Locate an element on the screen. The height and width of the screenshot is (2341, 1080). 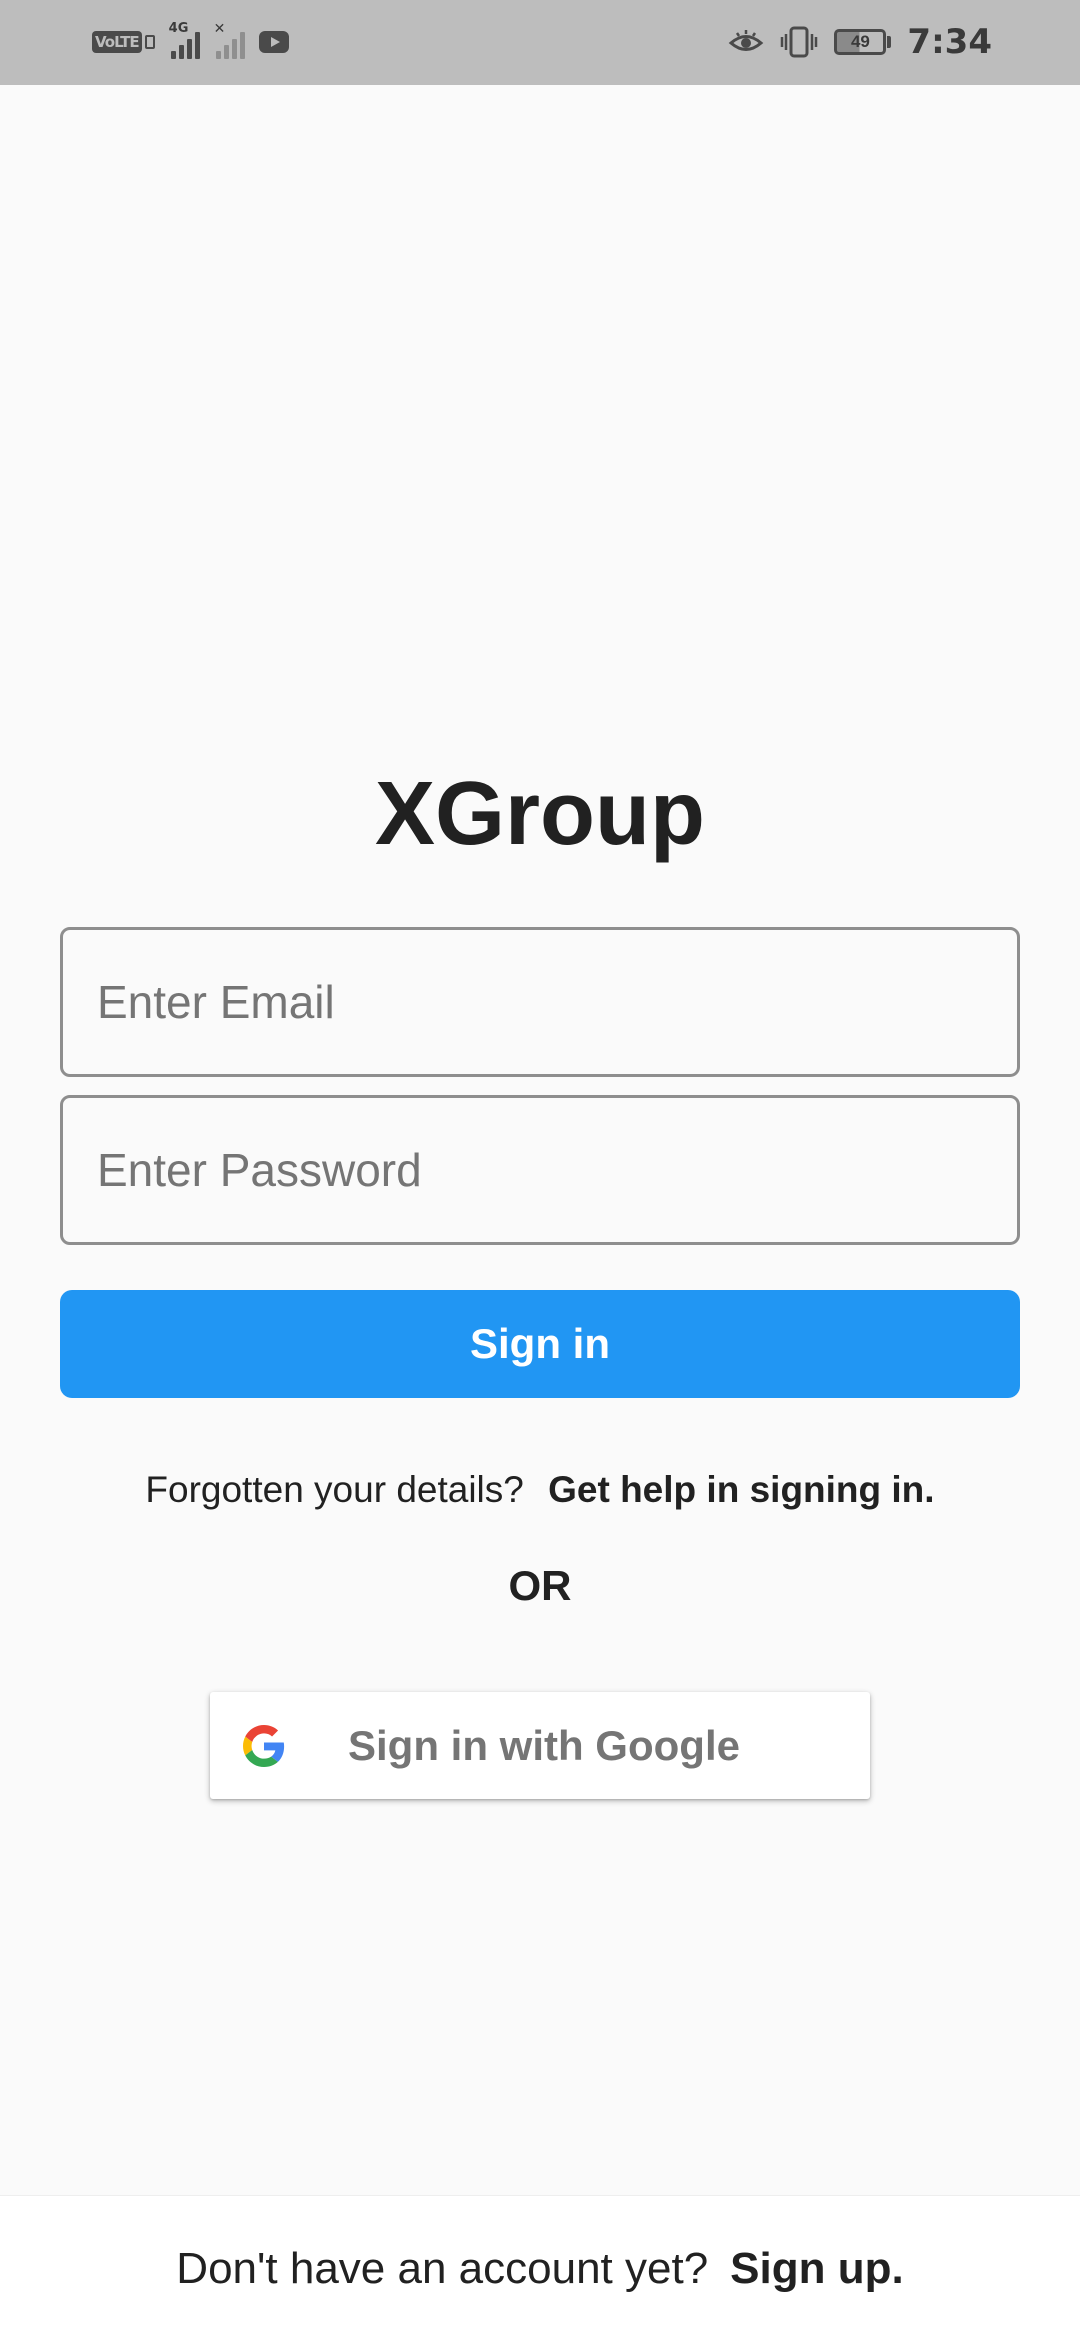
volte-icon: VoLTE is located at coordinates (123, 42).